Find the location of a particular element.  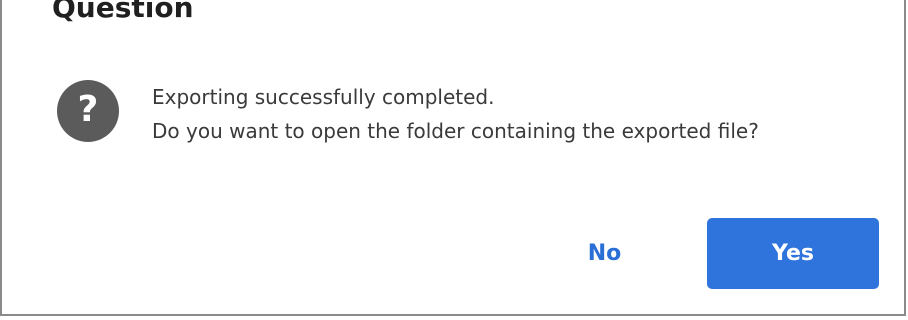

dialog-title: Question is located at coordinates (123, 12).